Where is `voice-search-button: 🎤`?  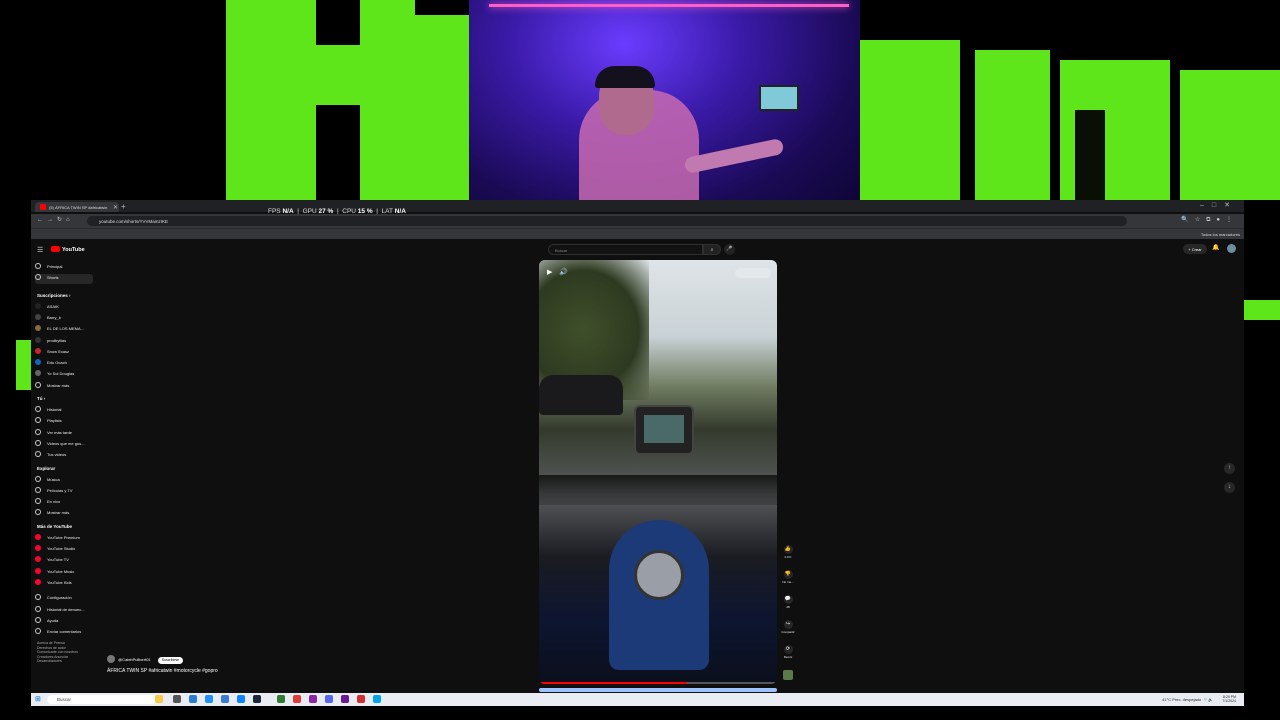
voice-search-button: 🎤 is located at coordinates (729, 249).